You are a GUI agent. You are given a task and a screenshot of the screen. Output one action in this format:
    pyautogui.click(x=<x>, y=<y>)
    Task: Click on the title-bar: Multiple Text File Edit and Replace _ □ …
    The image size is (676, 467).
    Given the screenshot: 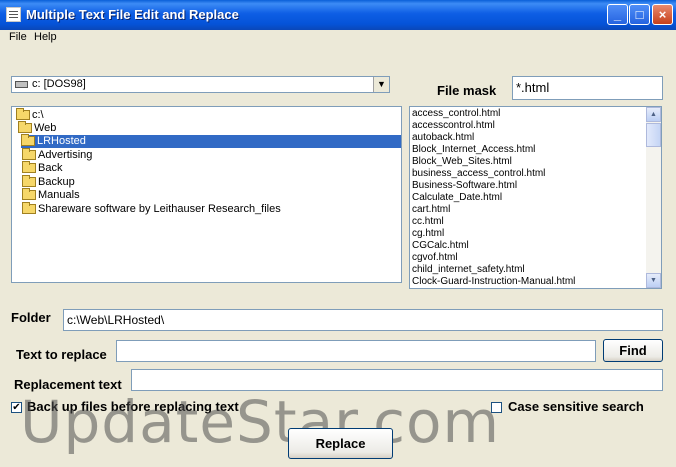 What is the action you would take?
    pyautogui.click(x=338, y=15)
    